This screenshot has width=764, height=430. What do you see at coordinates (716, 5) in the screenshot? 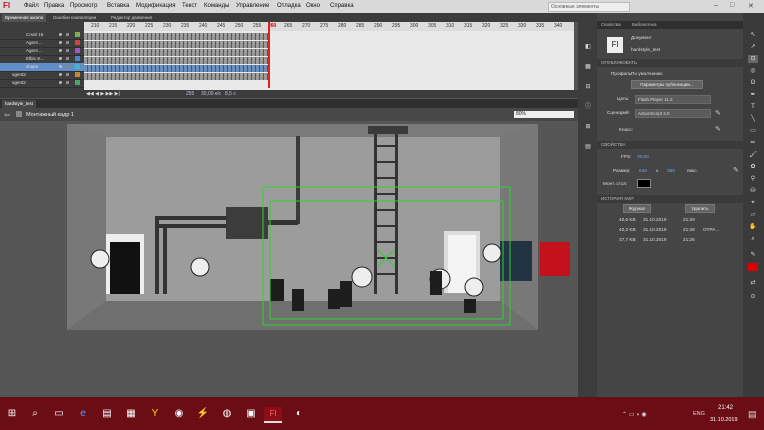
I see `minimize-icon: –` at bounding box center [716, 5].